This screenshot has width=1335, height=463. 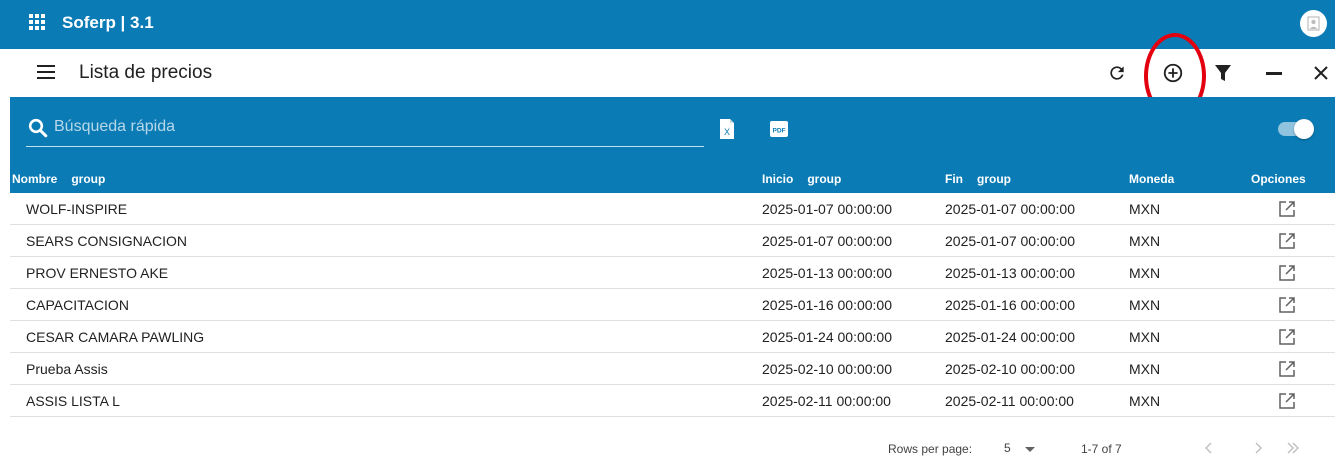 I want to click on column-label: Inicio, so click(x=778, y=179).